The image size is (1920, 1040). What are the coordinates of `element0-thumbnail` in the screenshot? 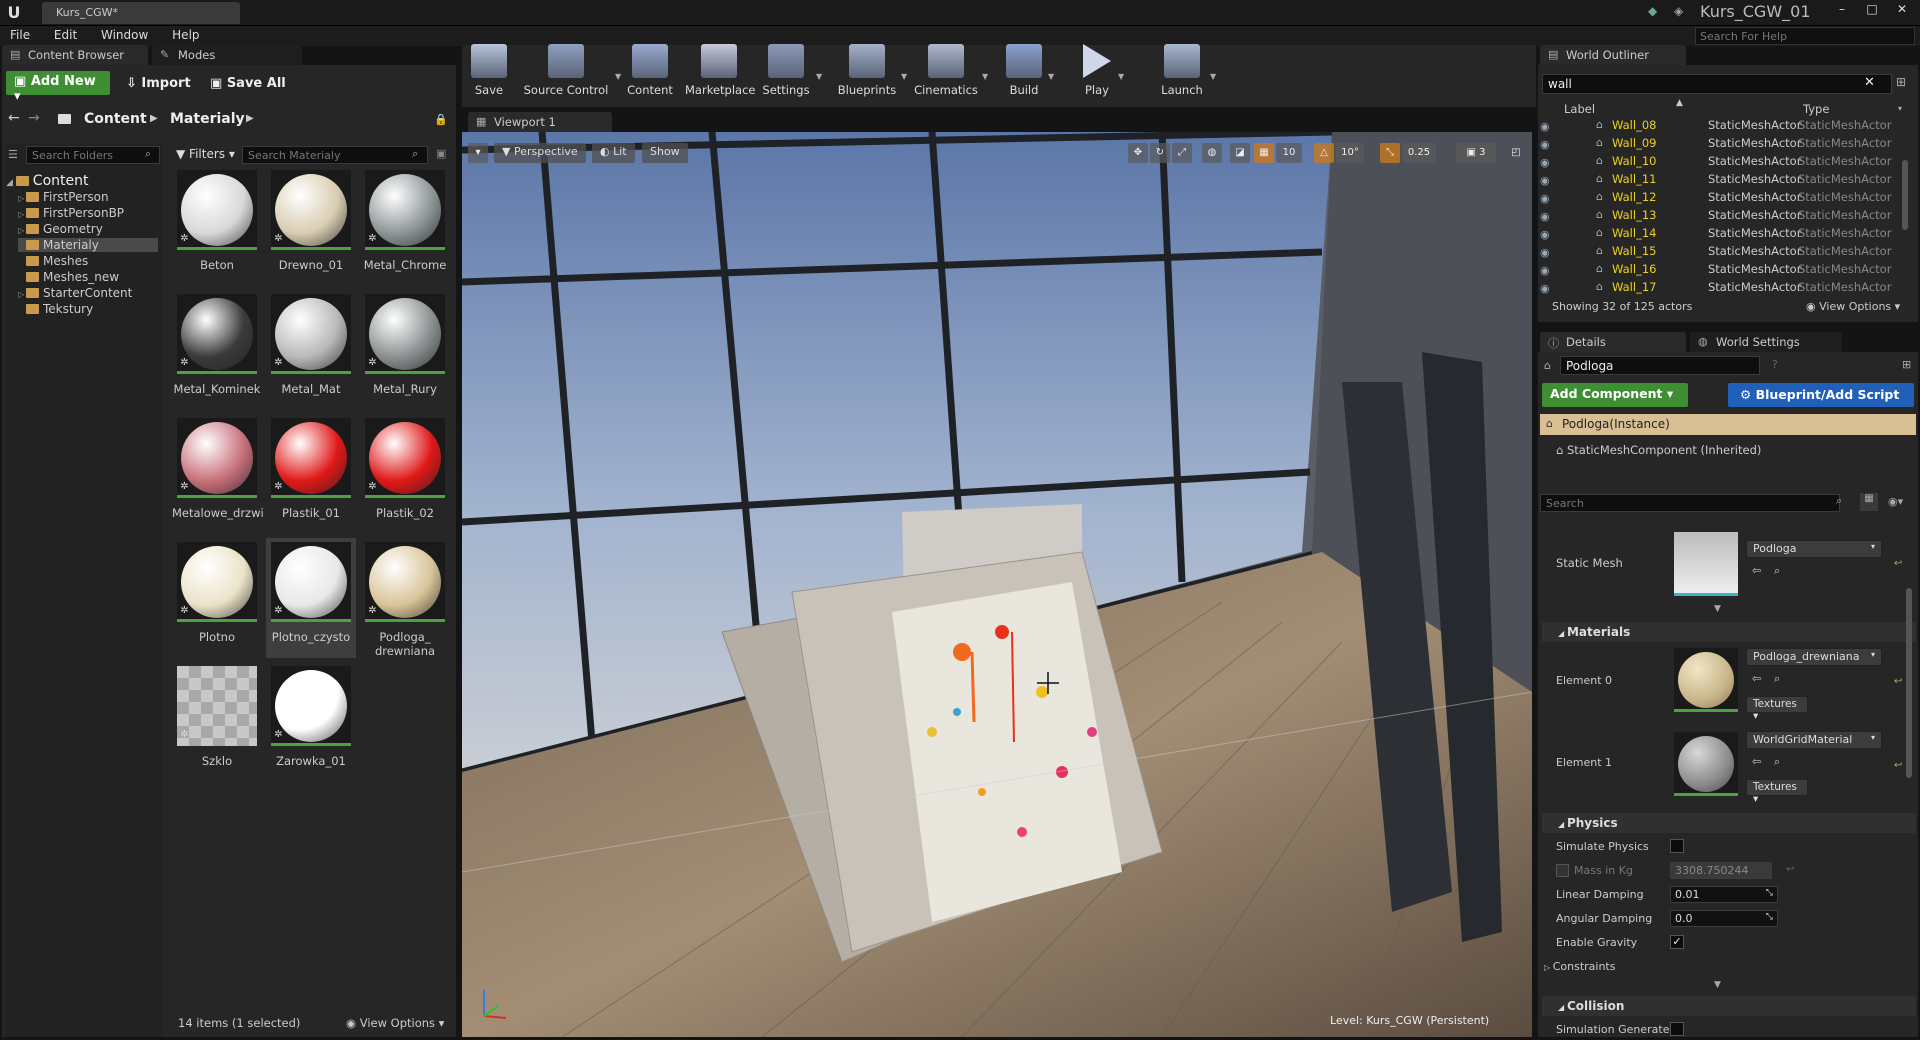 It's located at (1706, 680).